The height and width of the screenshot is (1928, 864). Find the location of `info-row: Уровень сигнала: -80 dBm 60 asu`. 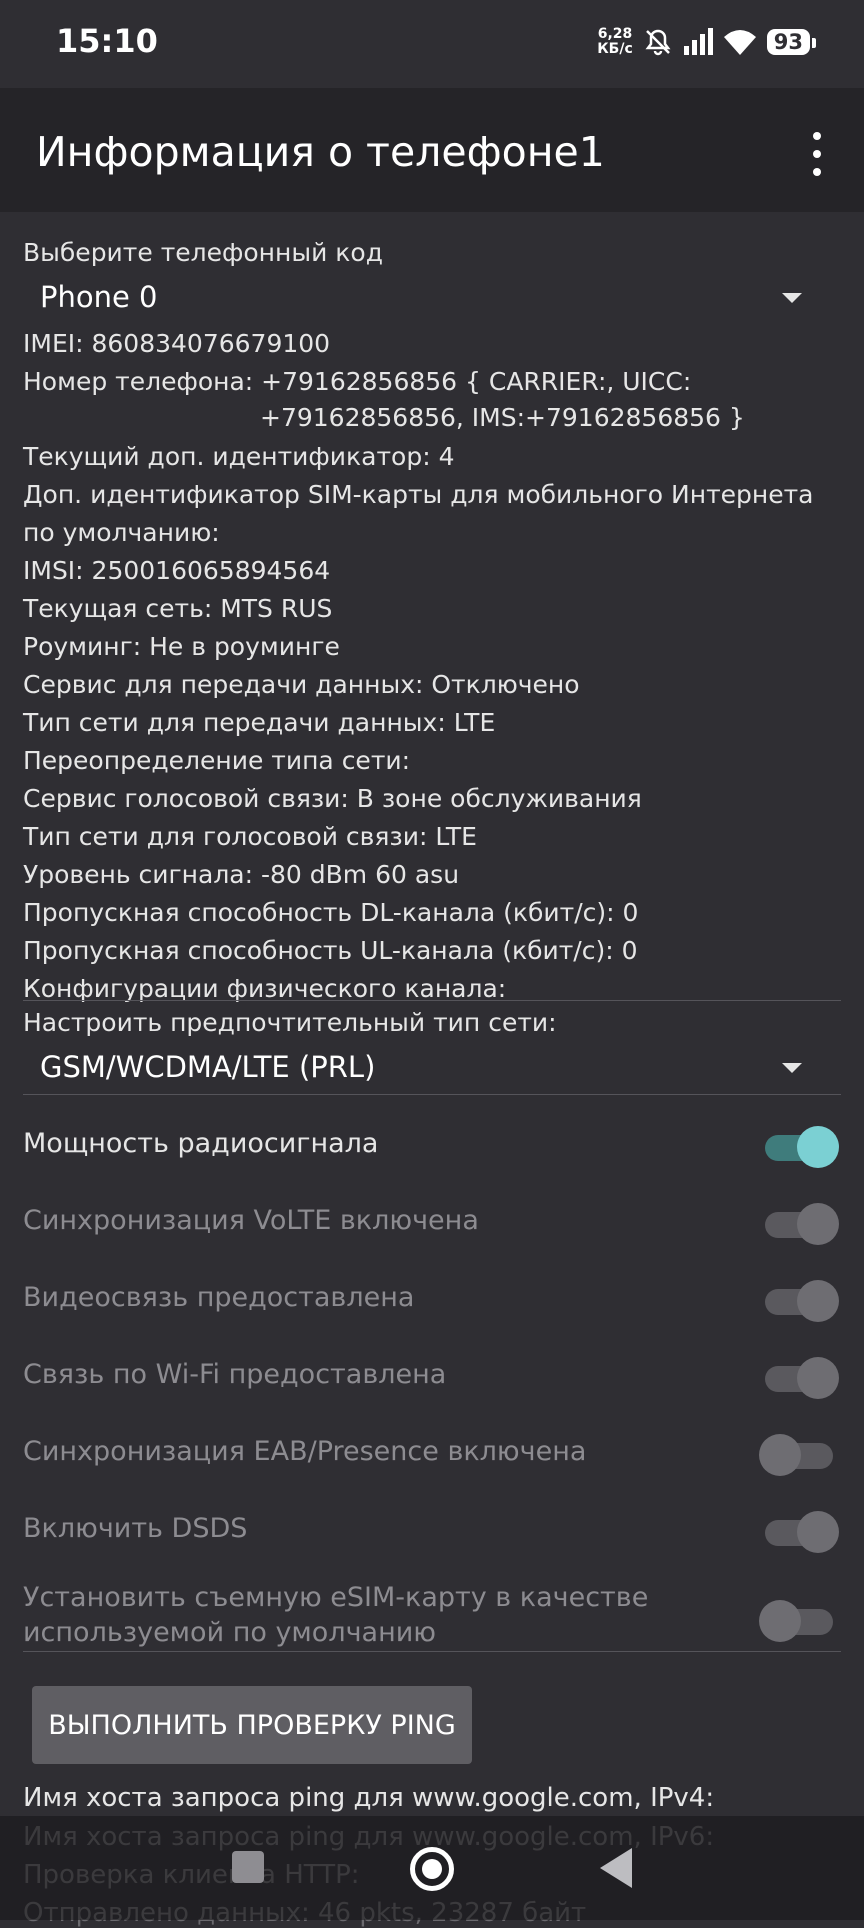

info-row: Уровень сигнала: -80 dBm 60 asu is located at coordinates (433, 875).